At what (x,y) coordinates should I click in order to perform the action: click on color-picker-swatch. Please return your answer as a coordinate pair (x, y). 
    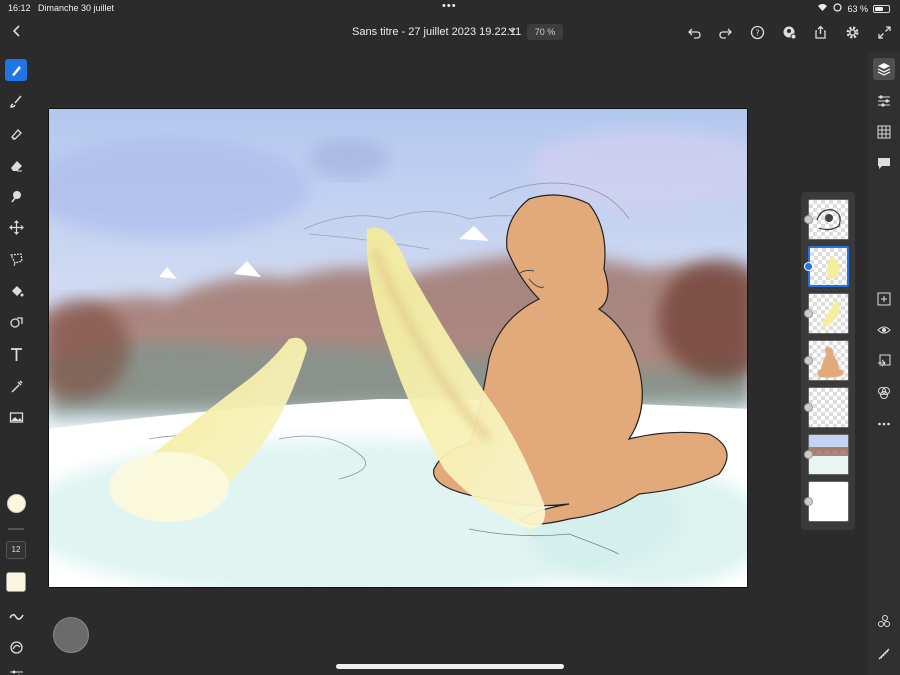
    Looking at the image, I should click on (16, 503).